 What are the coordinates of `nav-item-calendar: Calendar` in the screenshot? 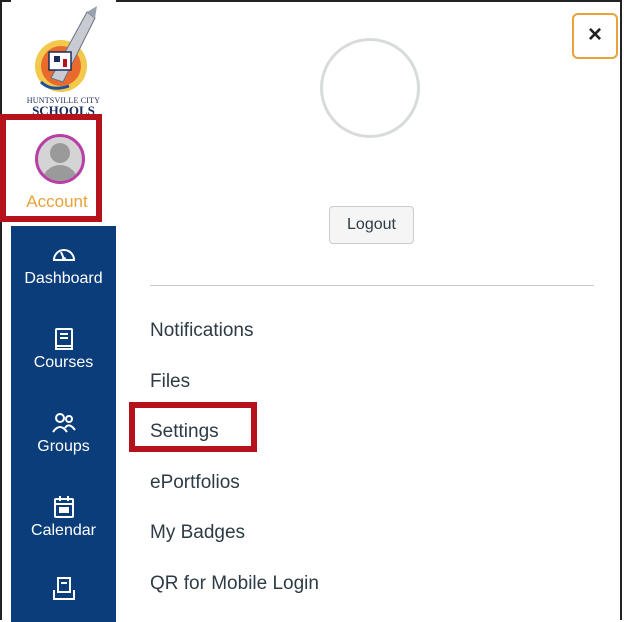 It's located at (63, 517).